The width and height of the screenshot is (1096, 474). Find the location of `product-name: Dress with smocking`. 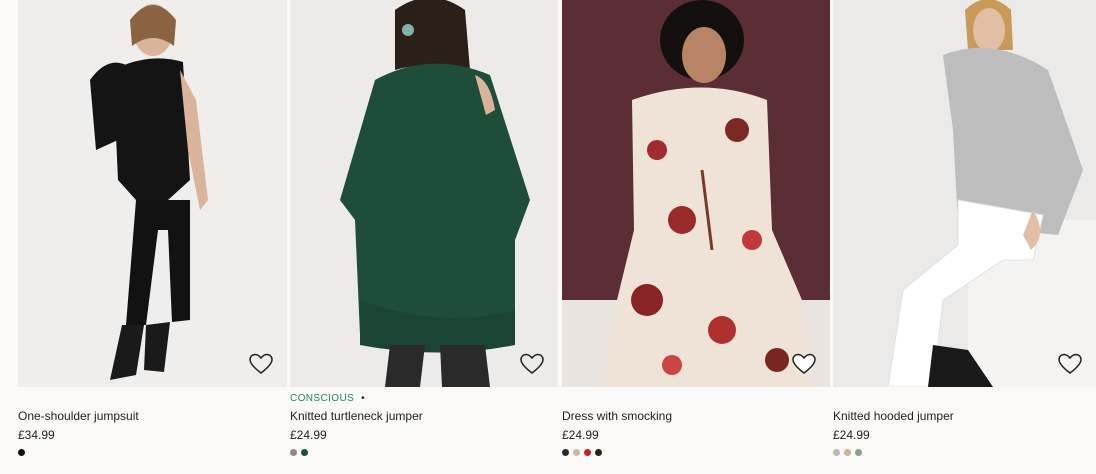

product-name: Dress with smocking is located at coordinates (696, 416).